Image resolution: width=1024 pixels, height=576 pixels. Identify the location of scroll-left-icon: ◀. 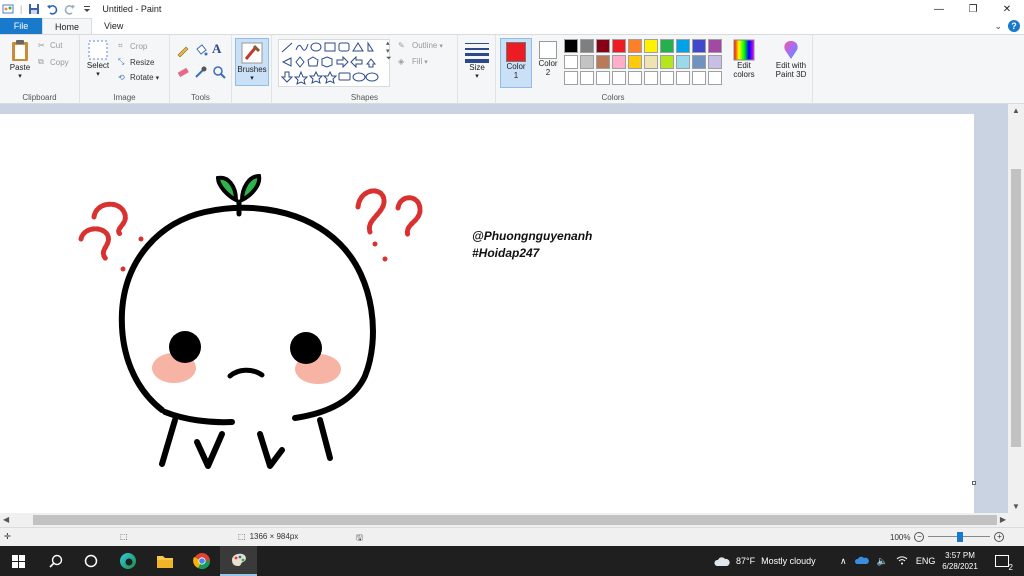
(6, 519).